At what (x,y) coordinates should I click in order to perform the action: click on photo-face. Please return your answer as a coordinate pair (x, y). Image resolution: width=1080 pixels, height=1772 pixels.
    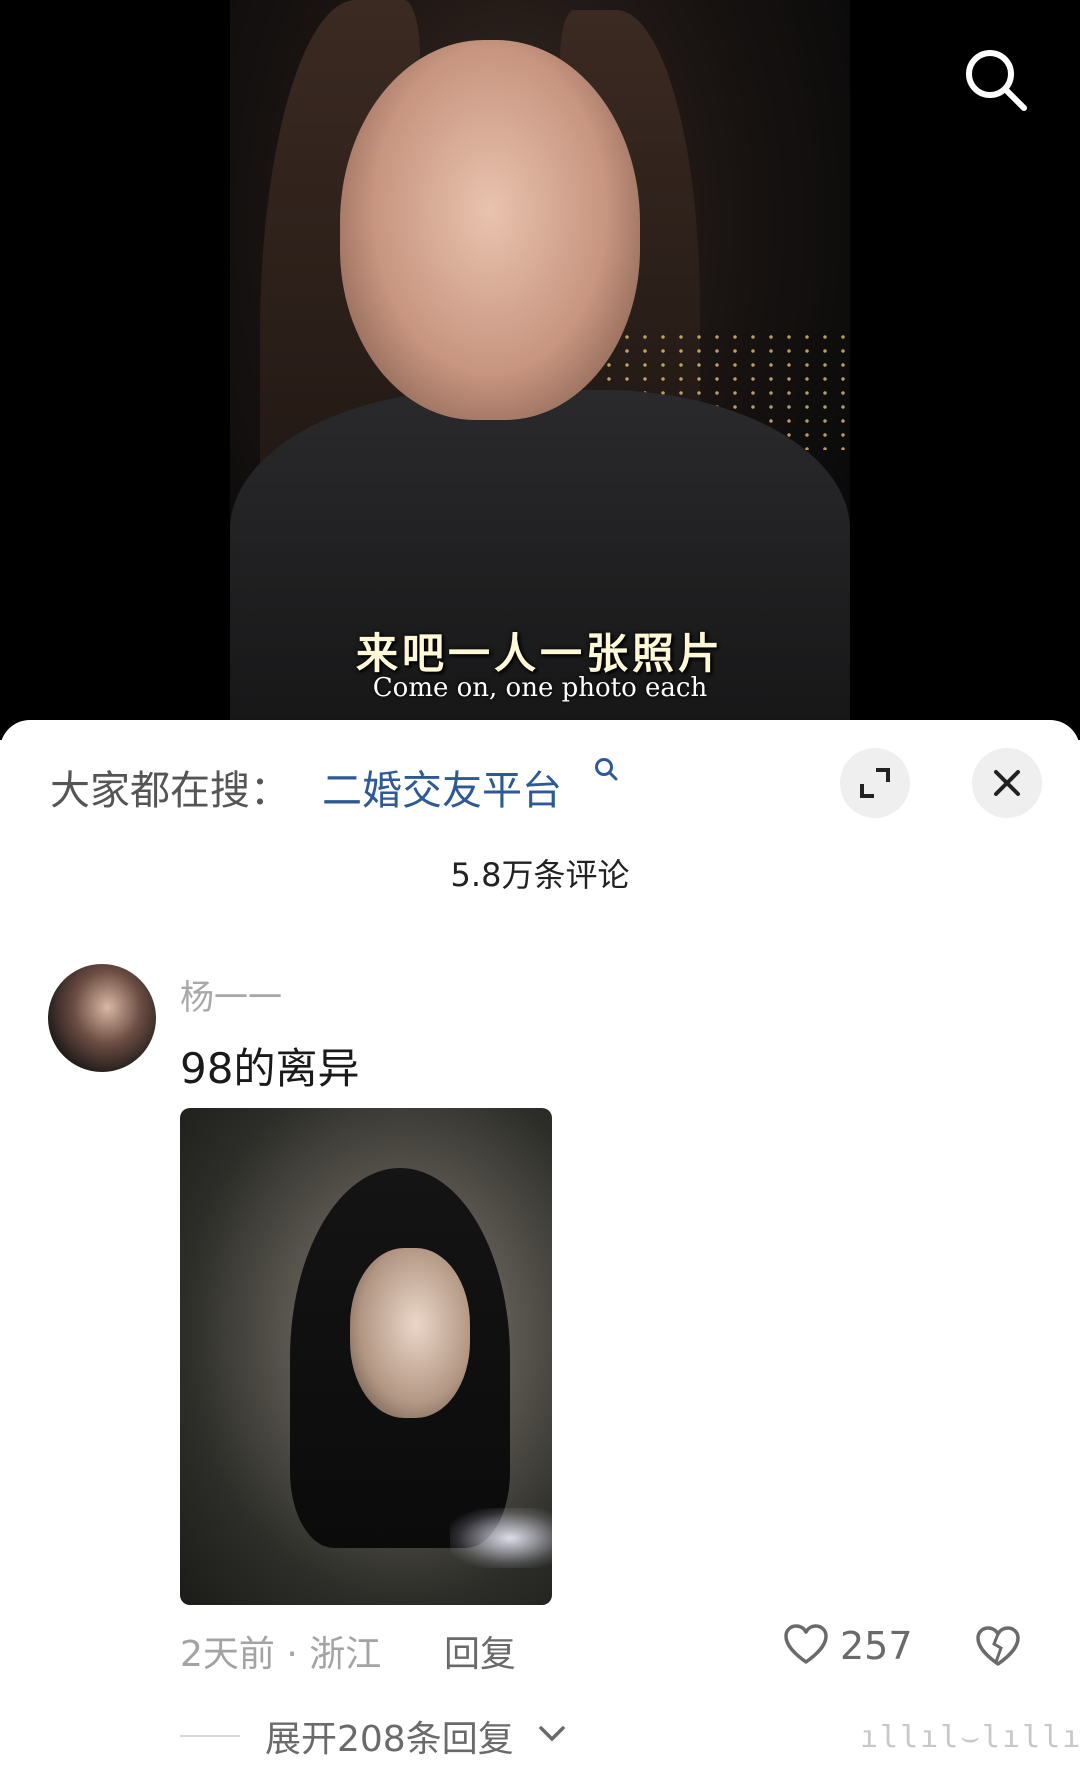
    Looking at the image, I should click on (410, 1333).